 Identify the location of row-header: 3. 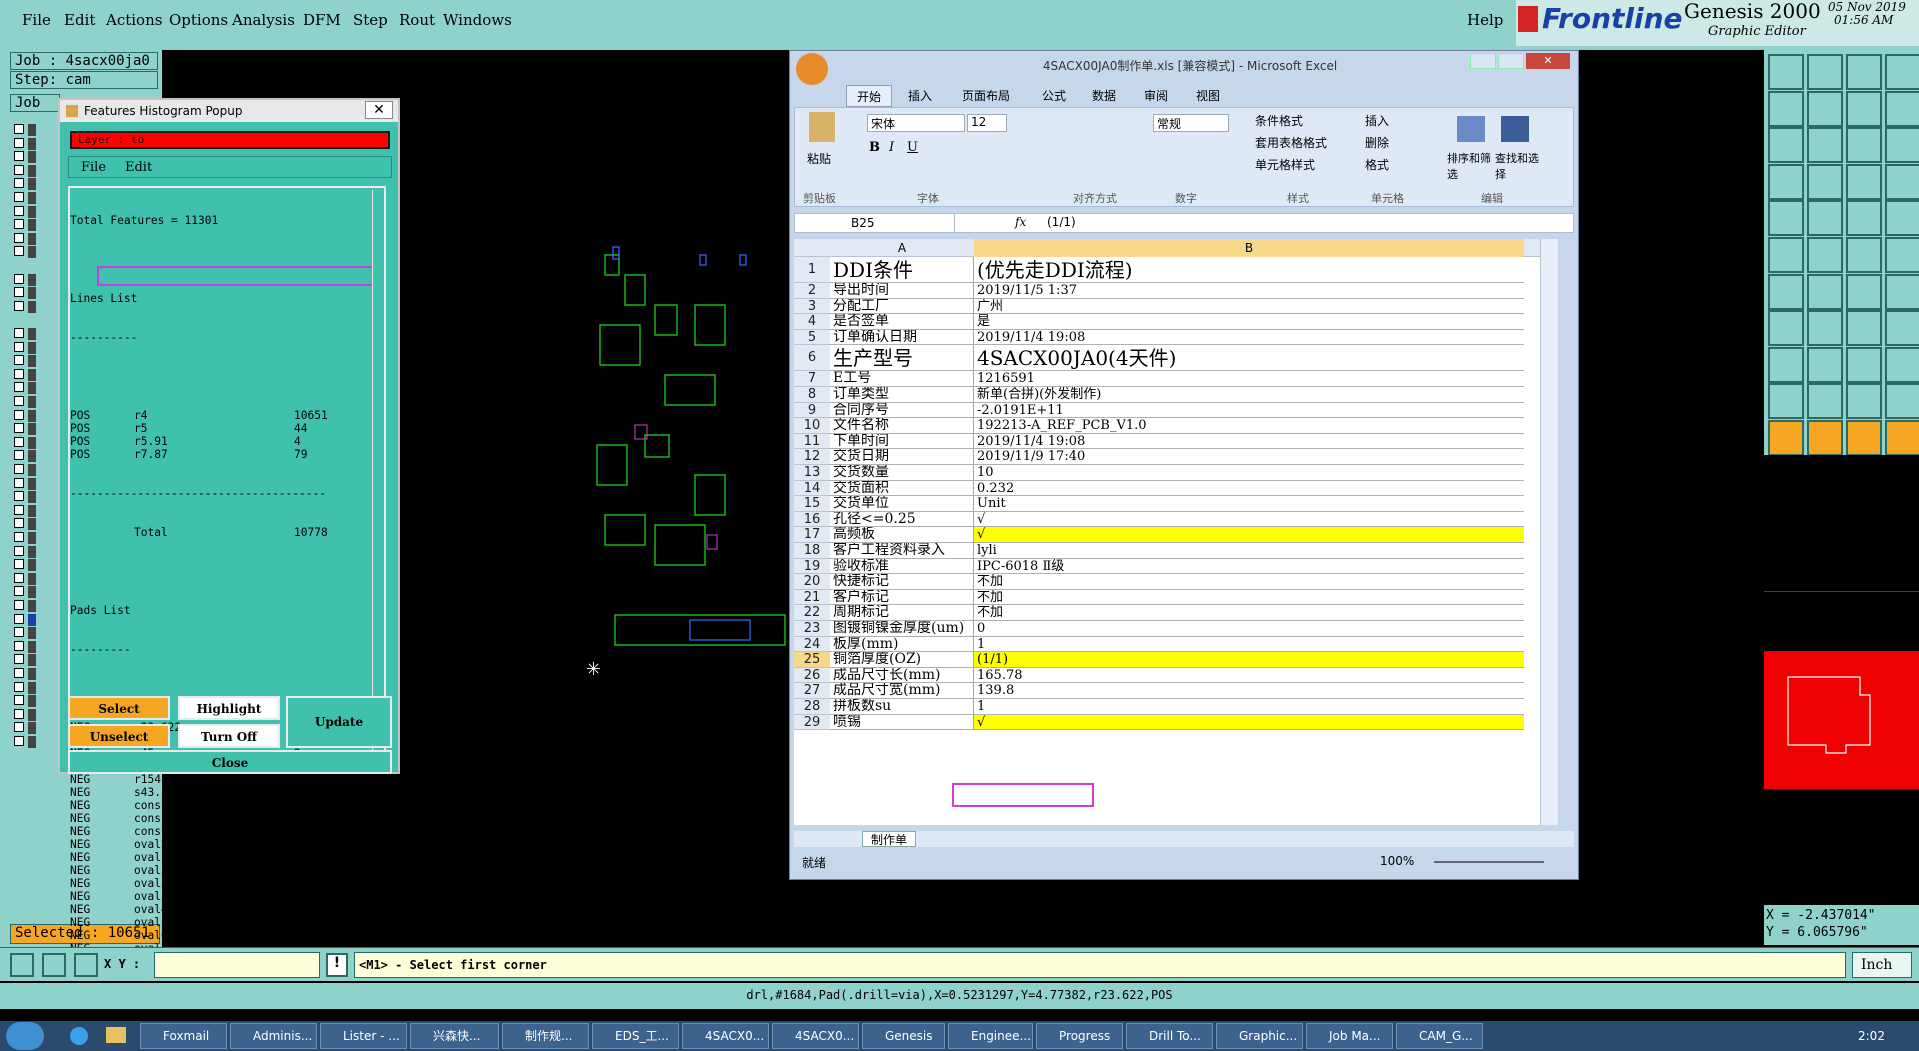
(812, 306).